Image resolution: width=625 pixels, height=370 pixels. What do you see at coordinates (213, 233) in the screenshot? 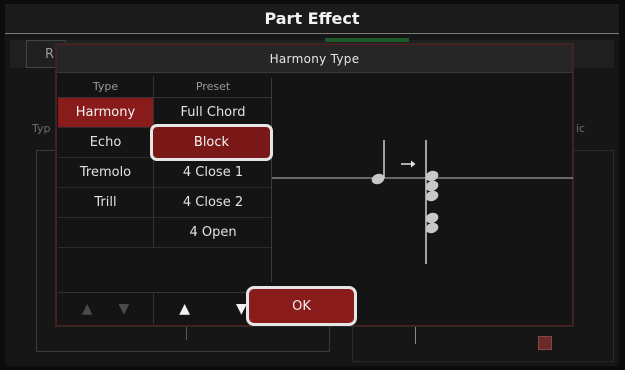
I see `preset-item-4-open: 4 Open` at bounding box center [213, 233].